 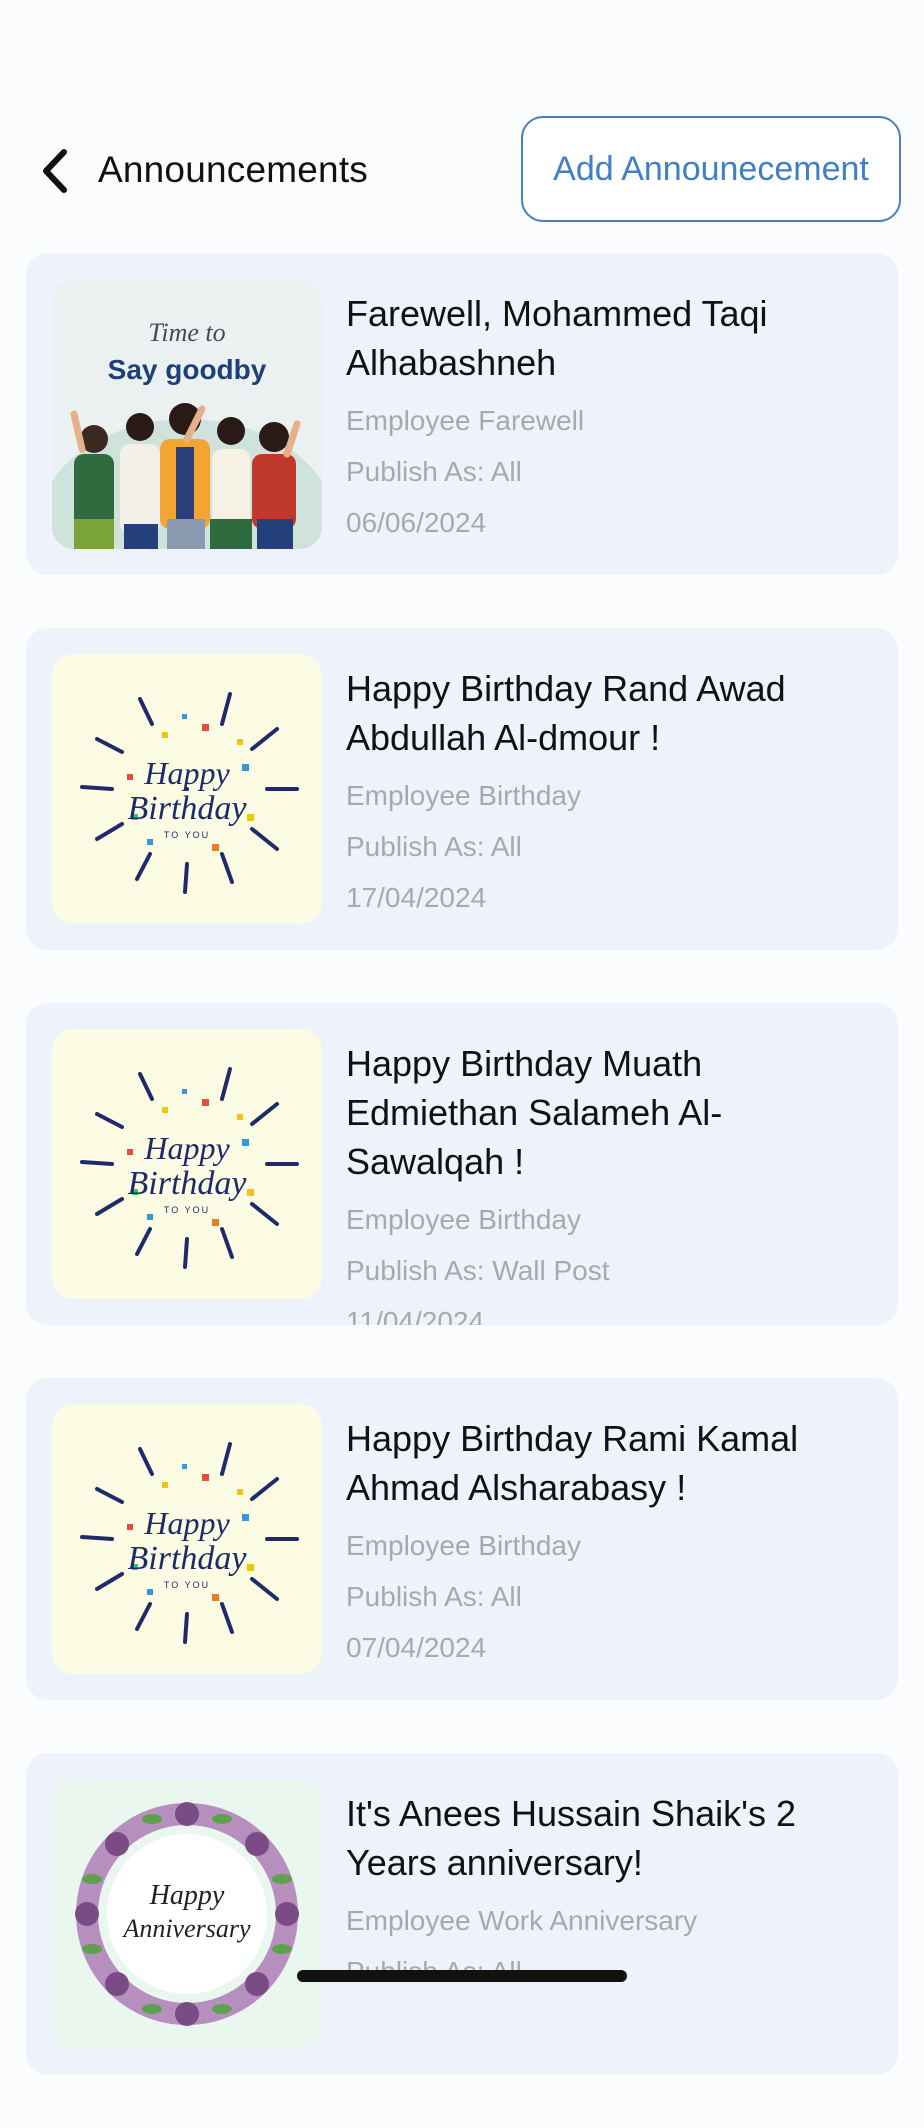 I want to click on home-indicator, so click(x=462, y=1976).